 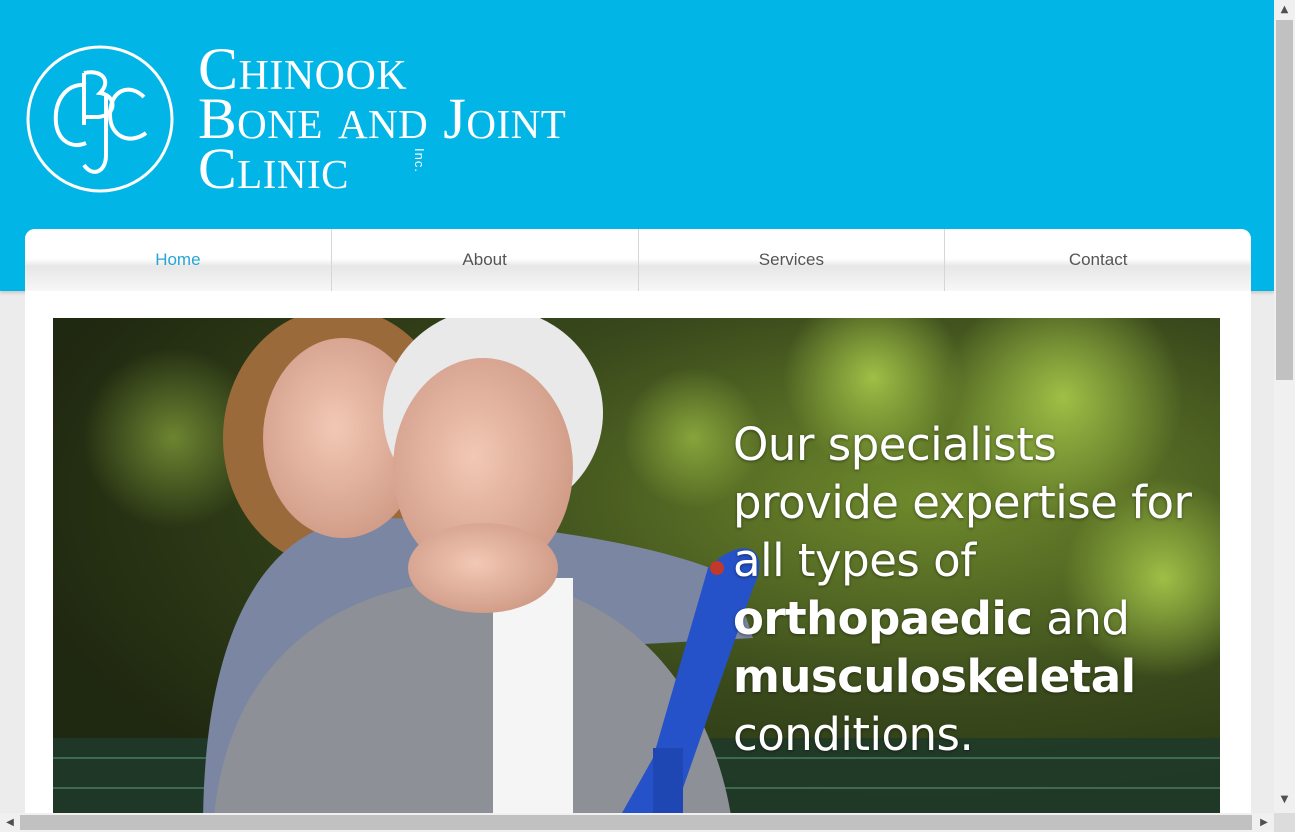 I want to click on clinic-logo-wordmark: Chinook Bone and Joint Clinic Inc., so click(x=382, y=118).